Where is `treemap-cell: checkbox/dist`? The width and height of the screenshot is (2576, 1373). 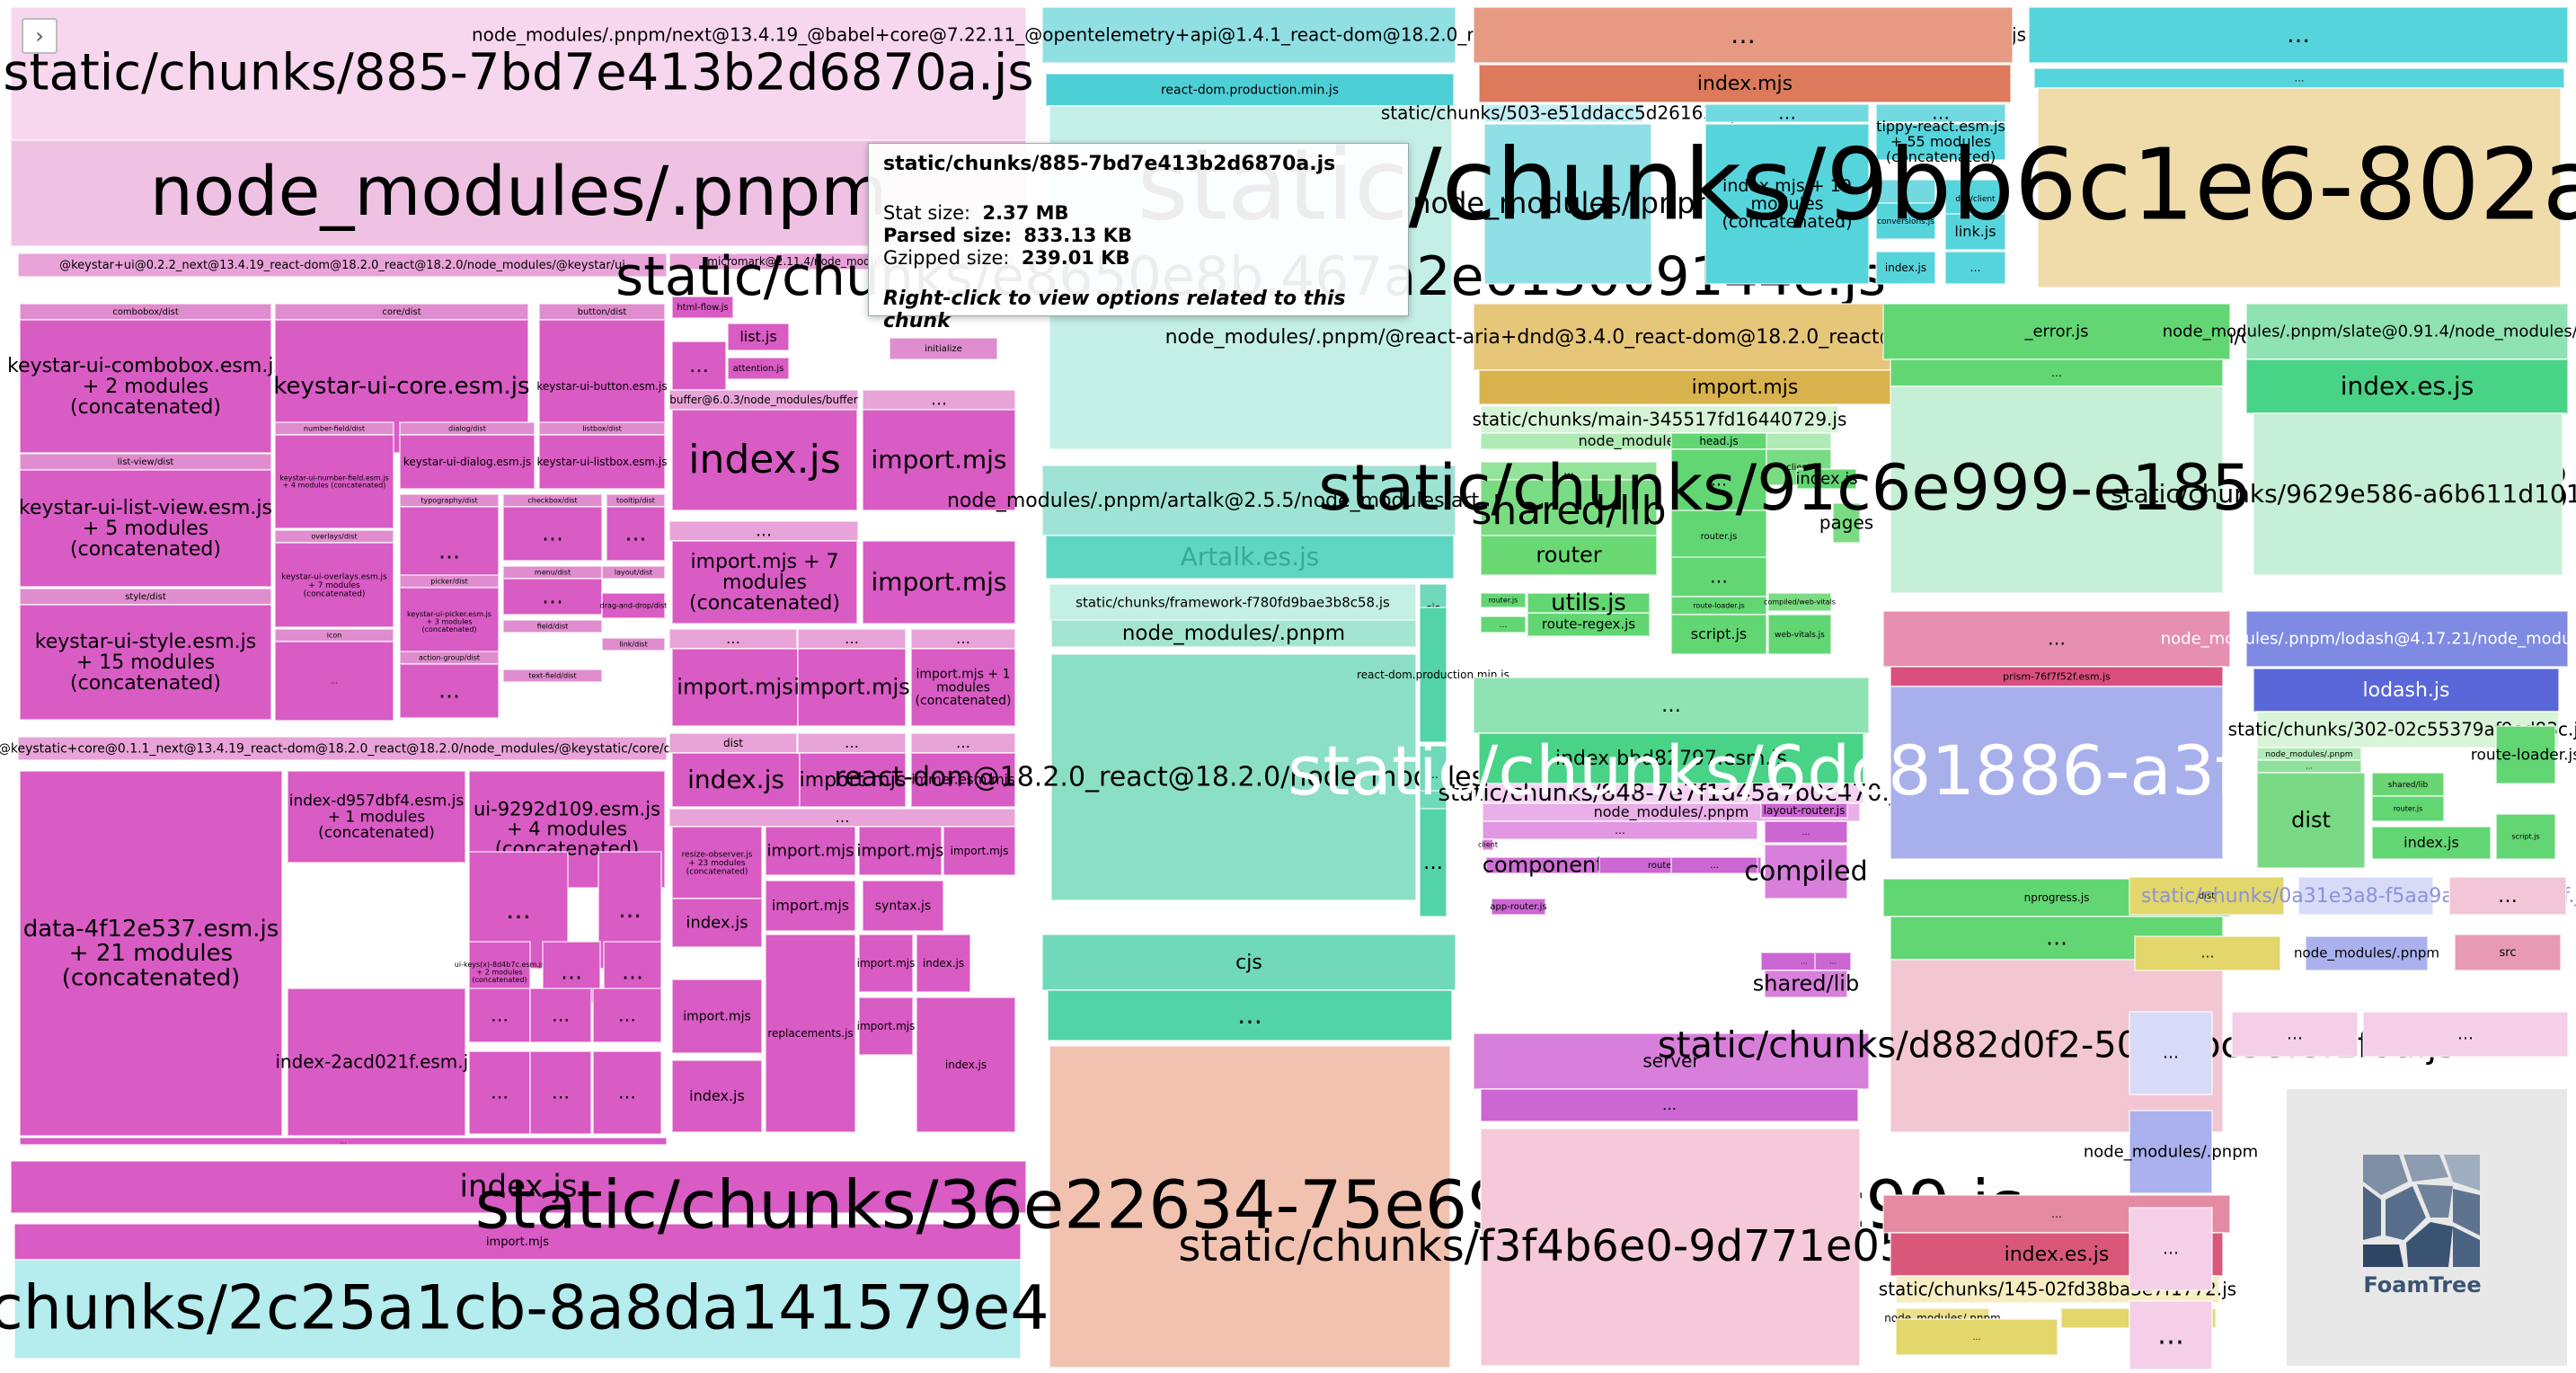
treemap-cell: checkbox/dist is located at coordinates (552, 501).